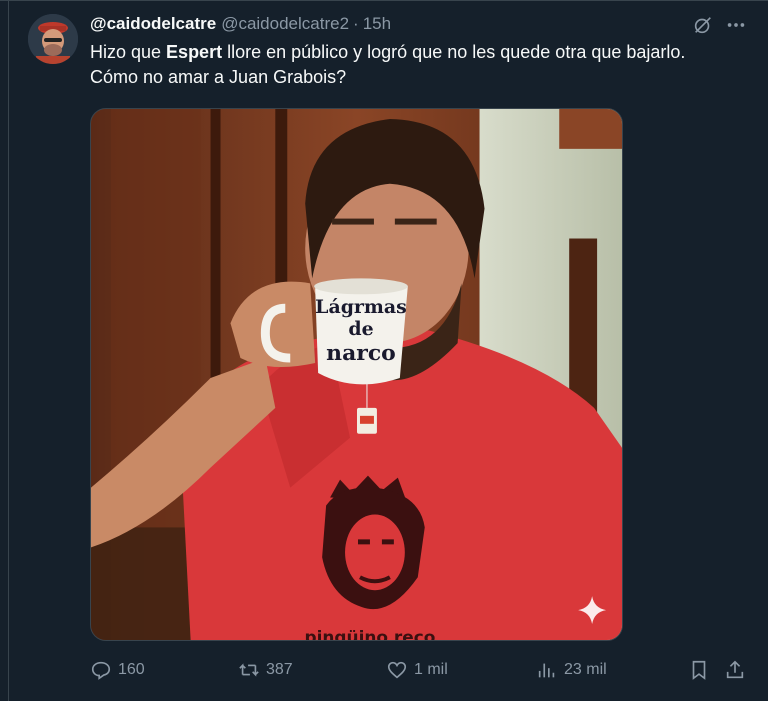 Image resolution: width=768 pixels, height=701 pixels. Describe the element at coordinates (397, 670) in the screenshot. I see `like-icon` at that location.